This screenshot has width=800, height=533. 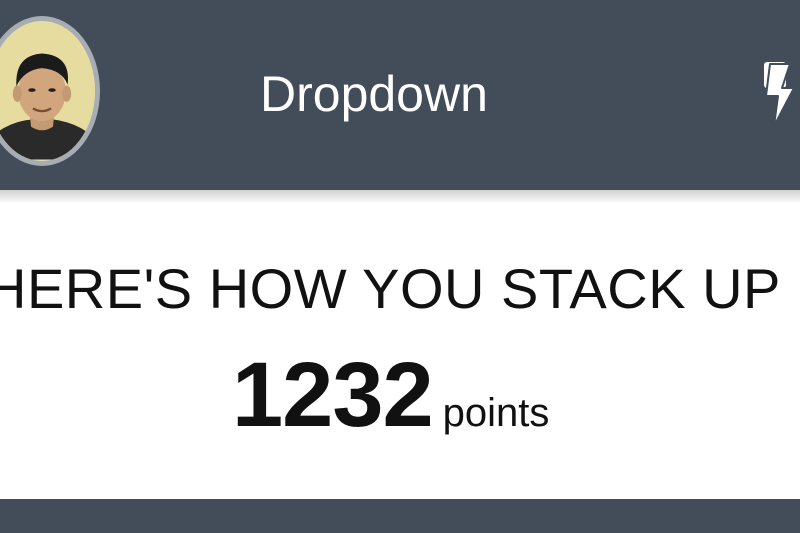 I want to click on bottom-section-bar, so click(x=400, y=516).